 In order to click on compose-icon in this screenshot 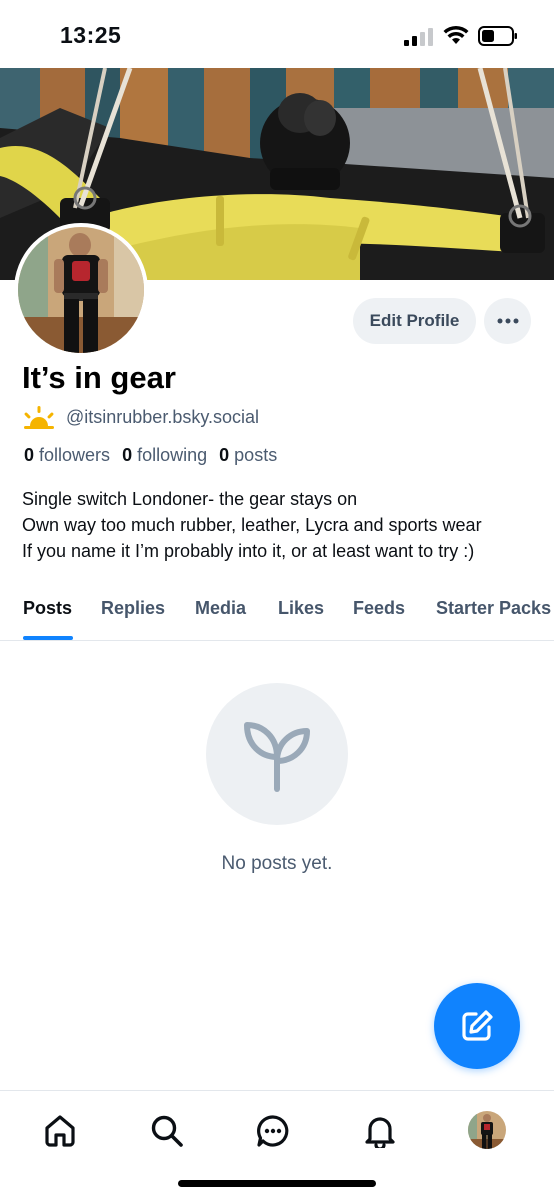, I will do `click(477, 1025)`.